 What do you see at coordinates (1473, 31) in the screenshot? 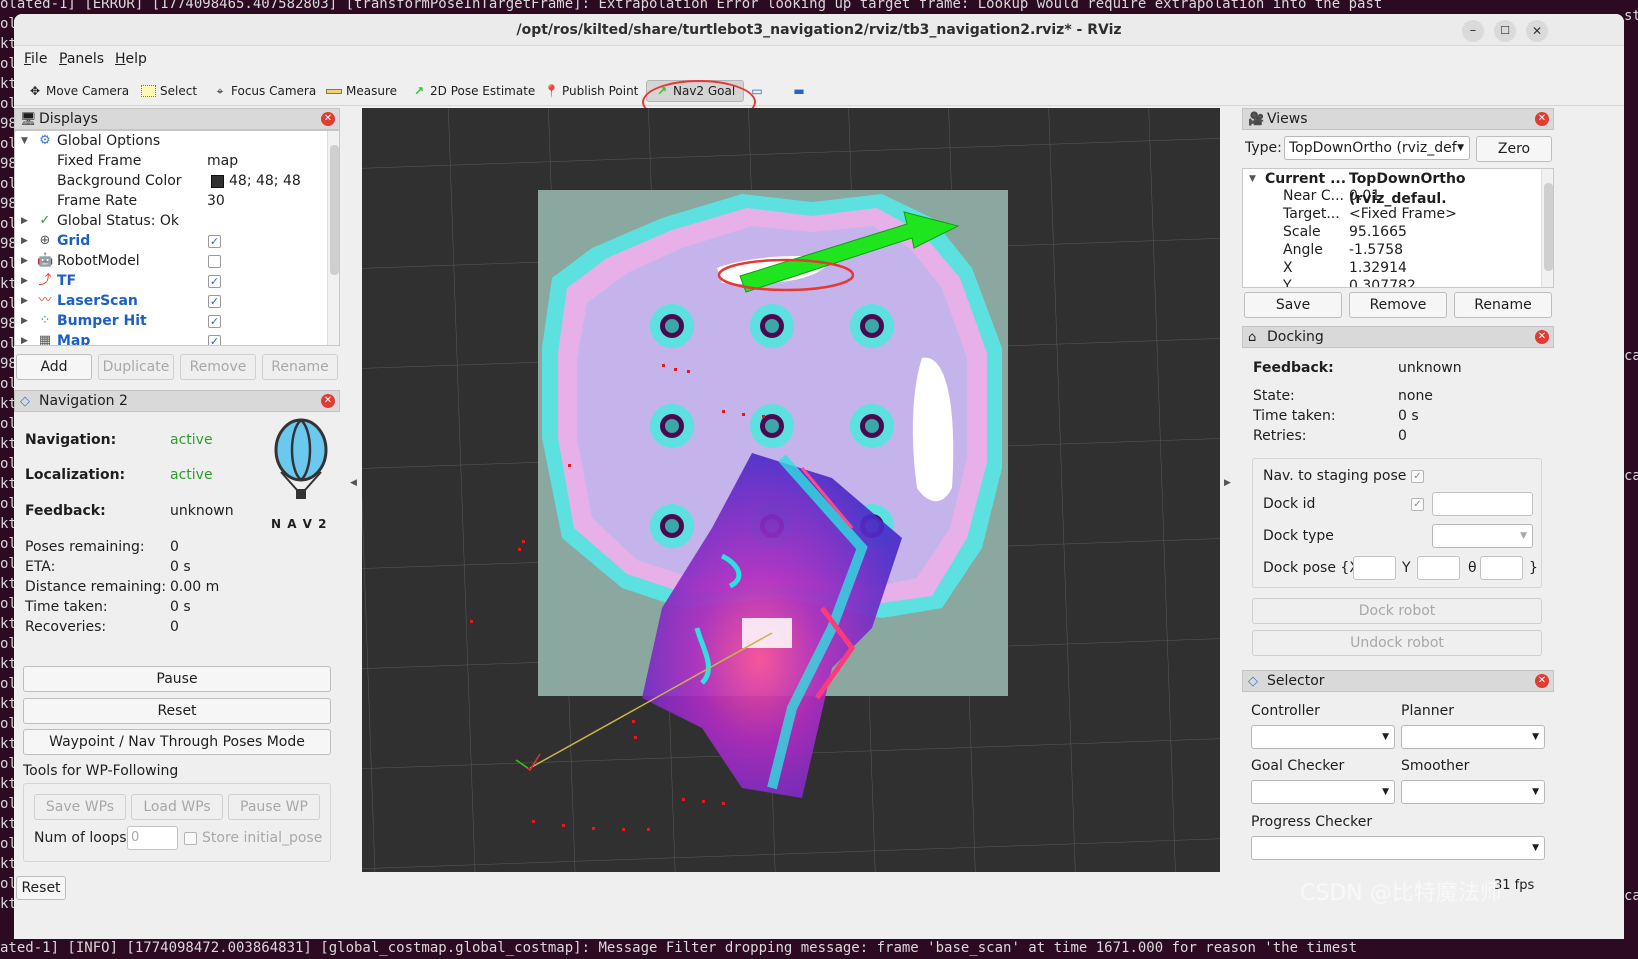
I see `minimize-button: –` at bounding box center [1473, 31].